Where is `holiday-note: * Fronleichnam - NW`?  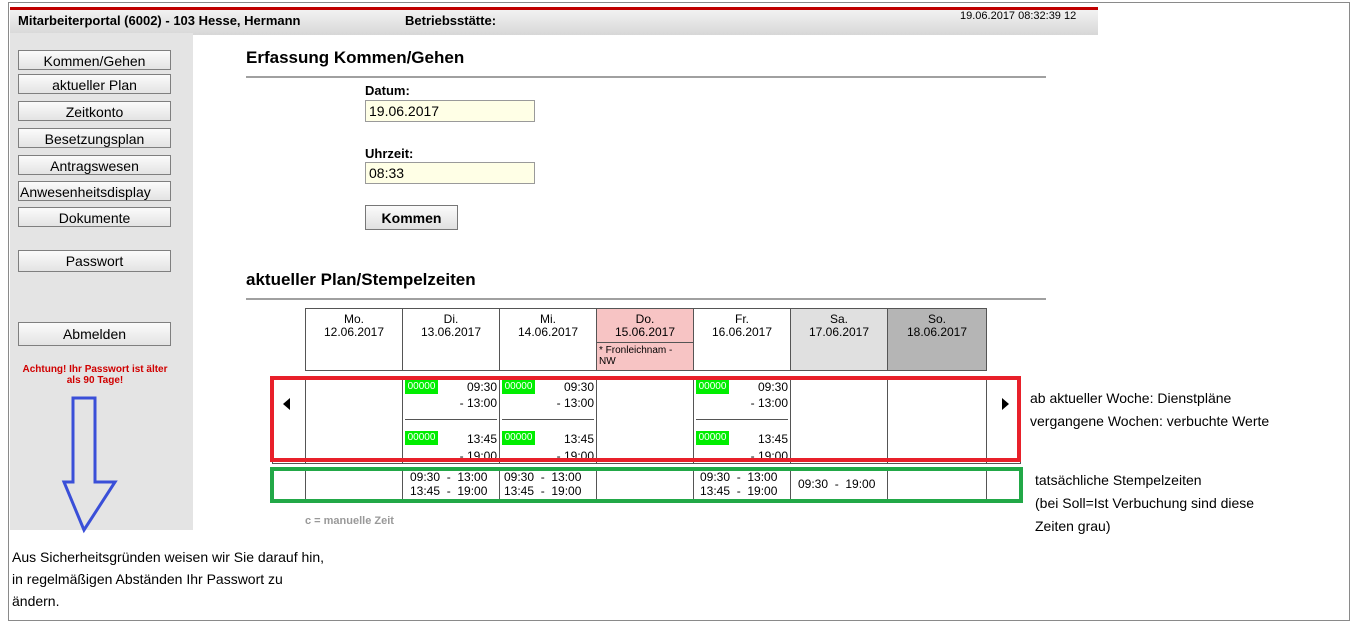 holiday-note: * Fronleichnam - NW is located at coordinates (645, 355).